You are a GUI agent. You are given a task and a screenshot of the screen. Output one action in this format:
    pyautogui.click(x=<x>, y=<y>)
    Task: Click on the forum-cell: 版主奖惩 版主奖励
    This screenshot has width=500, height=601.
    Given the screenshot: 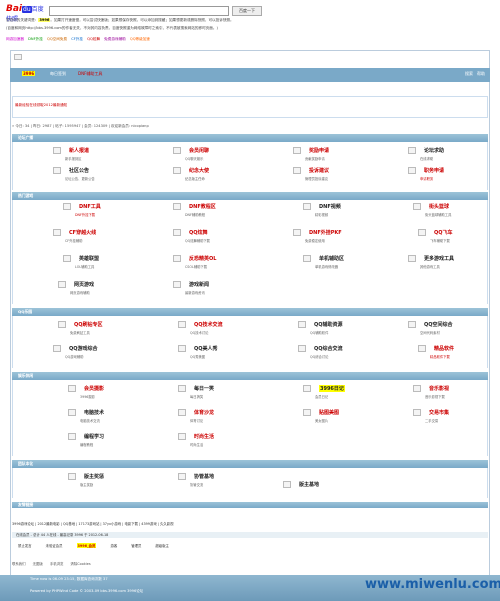 What is the action you would take?
    pyautogui.click(x=123, y=482)
    